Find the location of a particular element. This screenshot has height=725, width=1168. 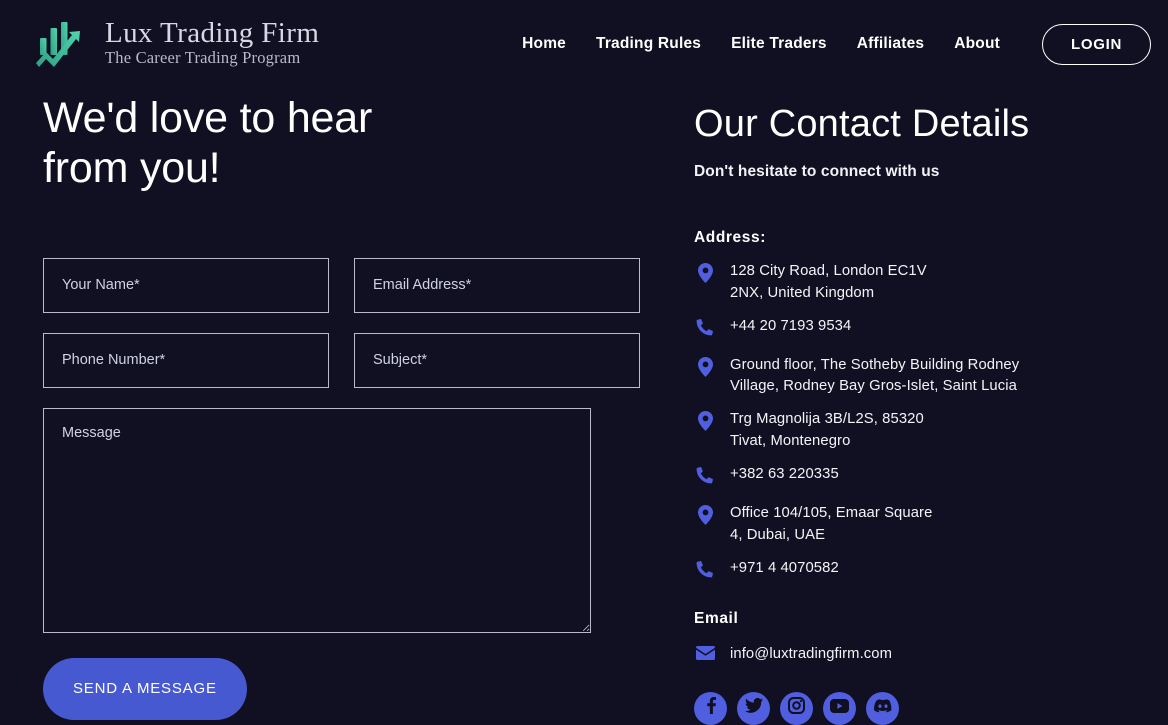

twitter-icon is located at coordinates (753, 708).